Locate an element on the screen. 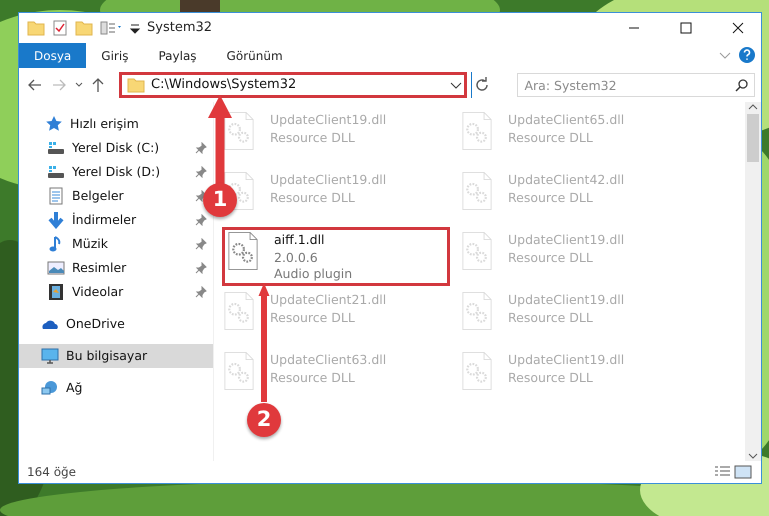 The height and width of the screenshot is (516, 769). item-count: 164 öğe is located at coordinates (52, 472).